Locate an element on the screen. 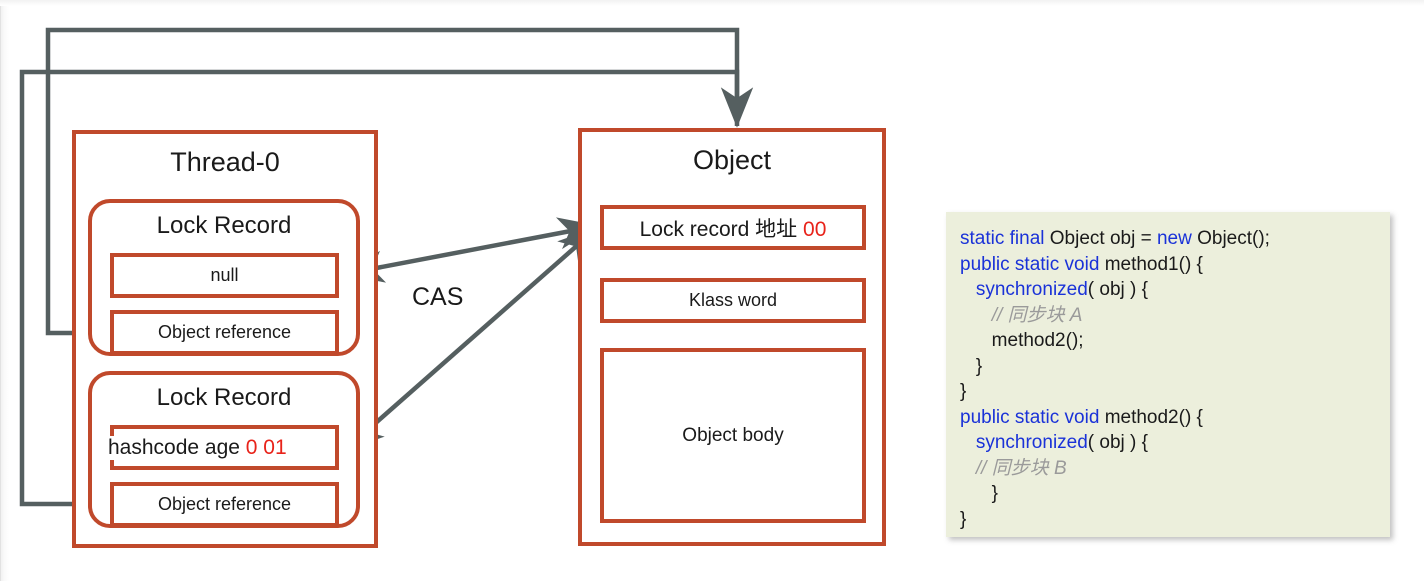  wire-cas-lower is located at coordinates (471, 339).